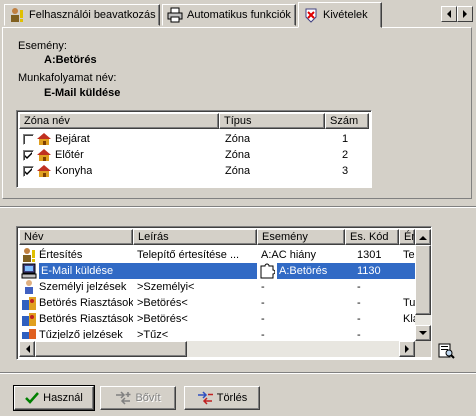  Describe the element at coordinates (194, 139) in the screenshot. I see `zone-row: Bejárat Zóna 1` at that location.